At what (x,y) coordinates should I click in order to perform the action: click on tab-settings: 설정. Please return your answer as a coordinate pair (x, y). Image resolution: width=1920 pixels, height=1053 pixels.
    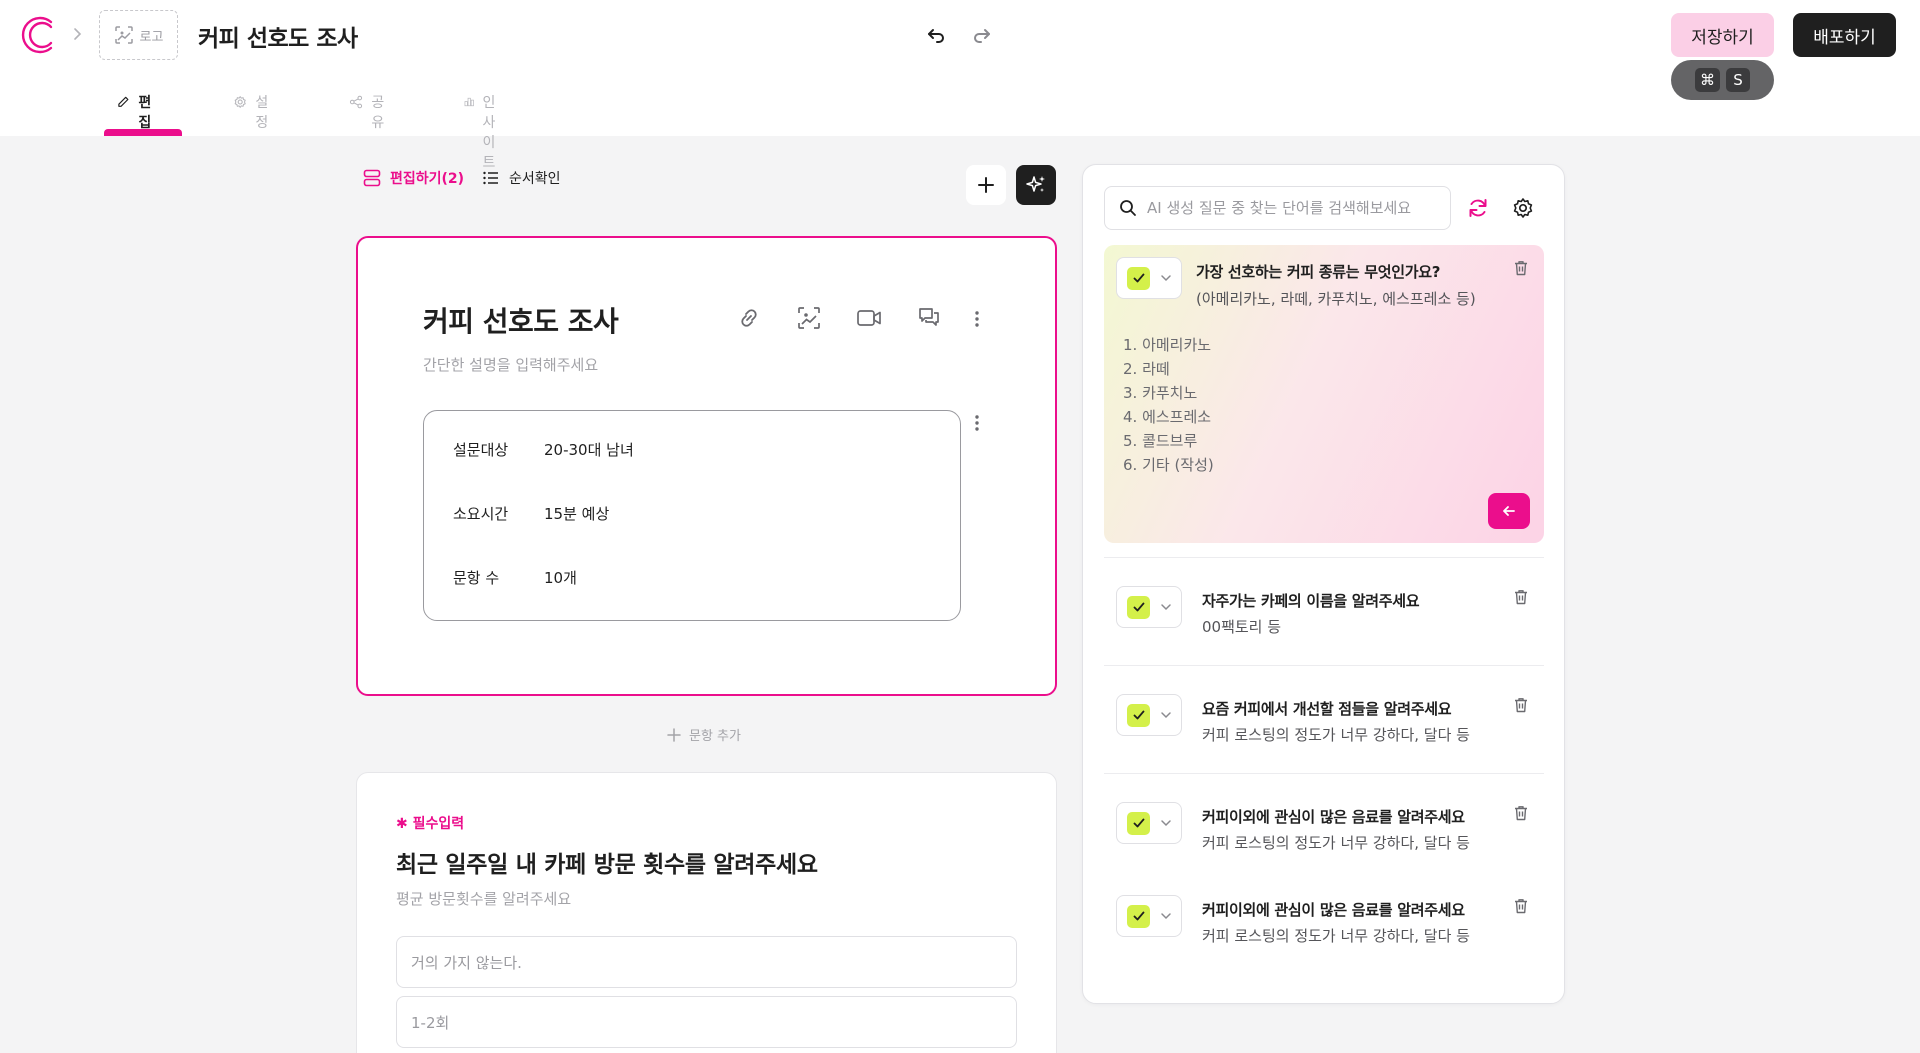
    Looking at the image, I should click on (253, 112).